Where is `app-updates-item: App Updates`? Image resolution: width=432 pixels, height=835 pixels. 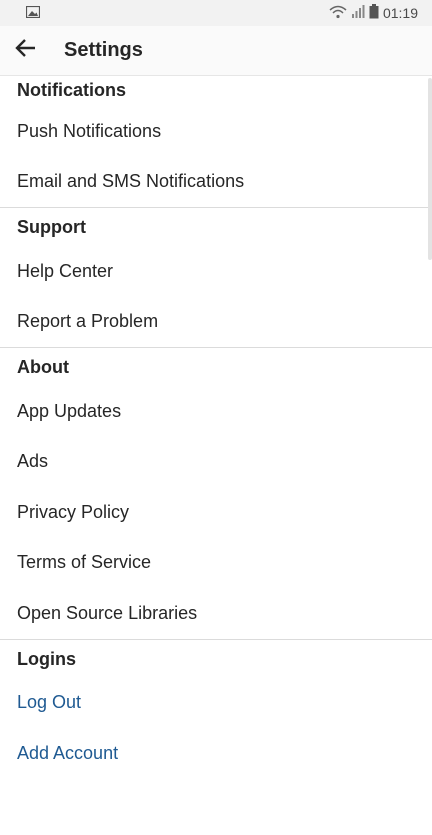 app-updates-item: App Updates is located at coordinates (216, 411).